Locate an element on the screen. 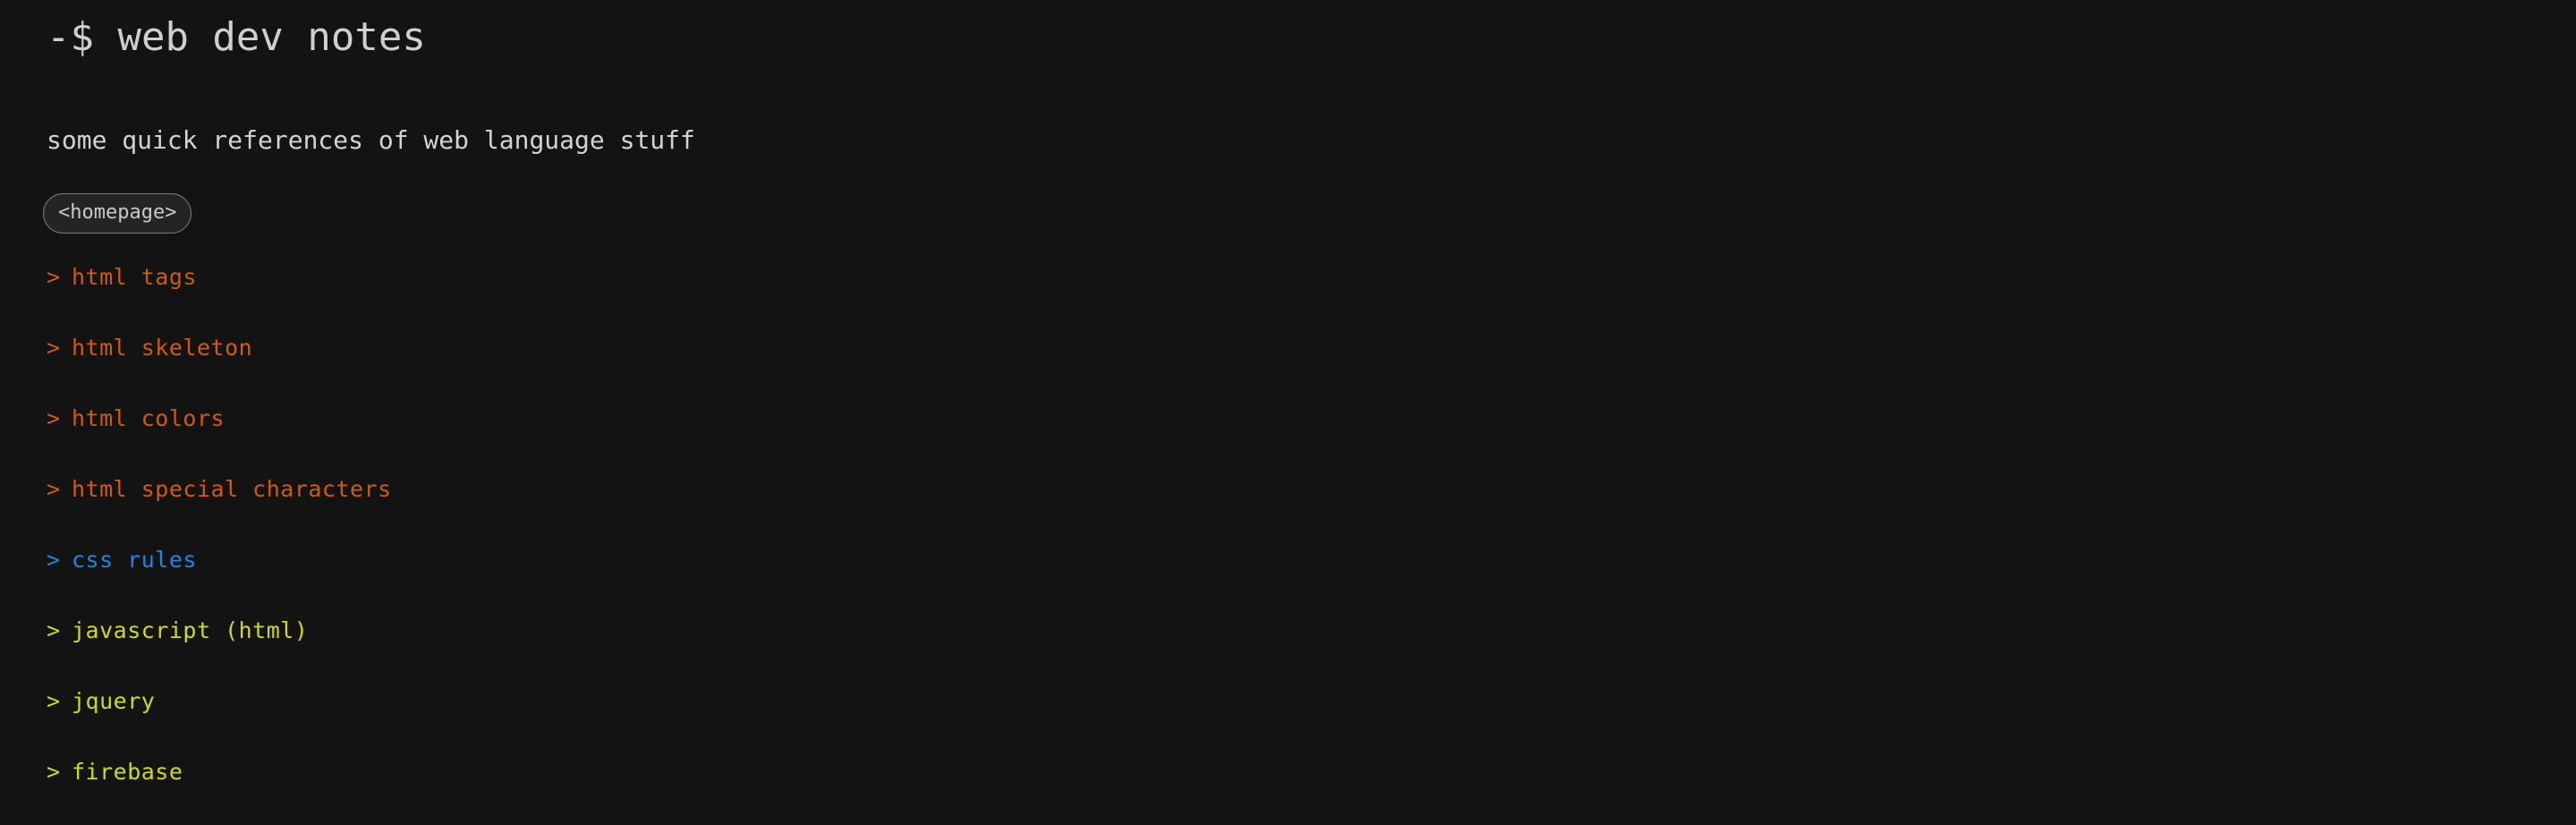 The image size is (2576, 825). list-item: > firebase is located at coordinates (673, 789).